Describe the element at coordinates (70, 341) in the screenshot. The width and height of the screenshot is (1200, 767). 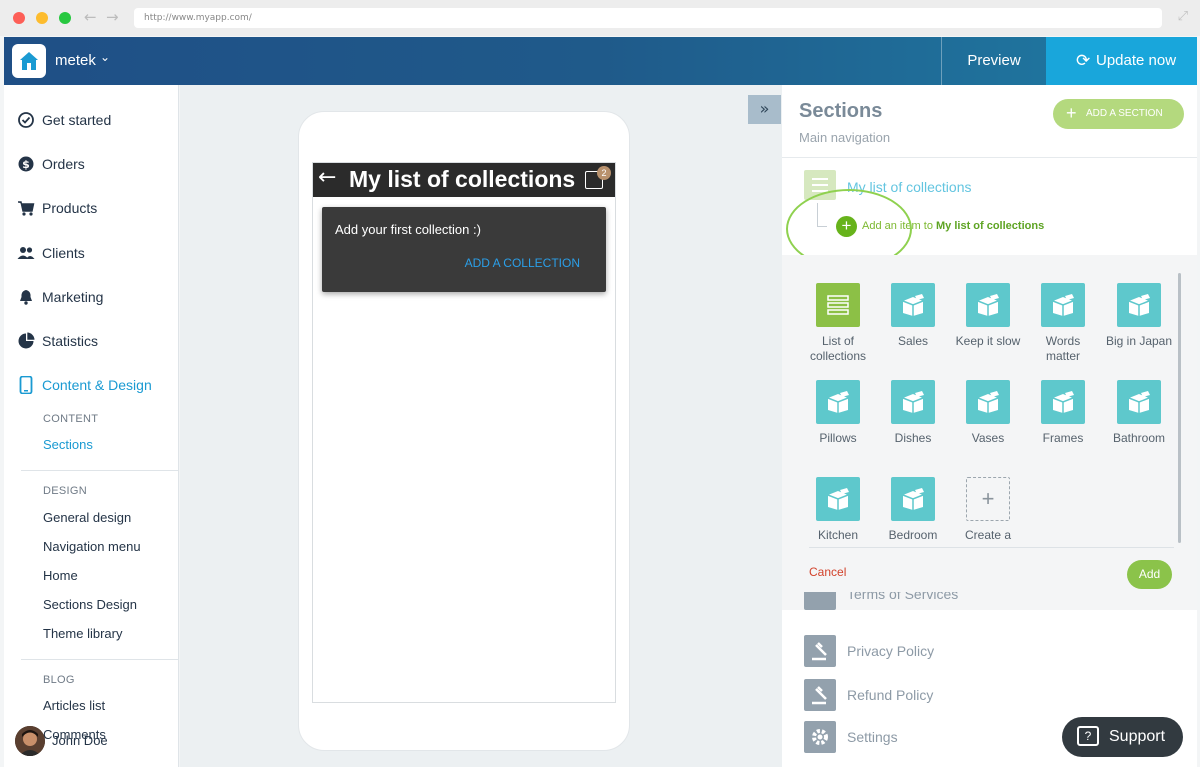
I see `sidebar-item-label: Statistics` at that location.